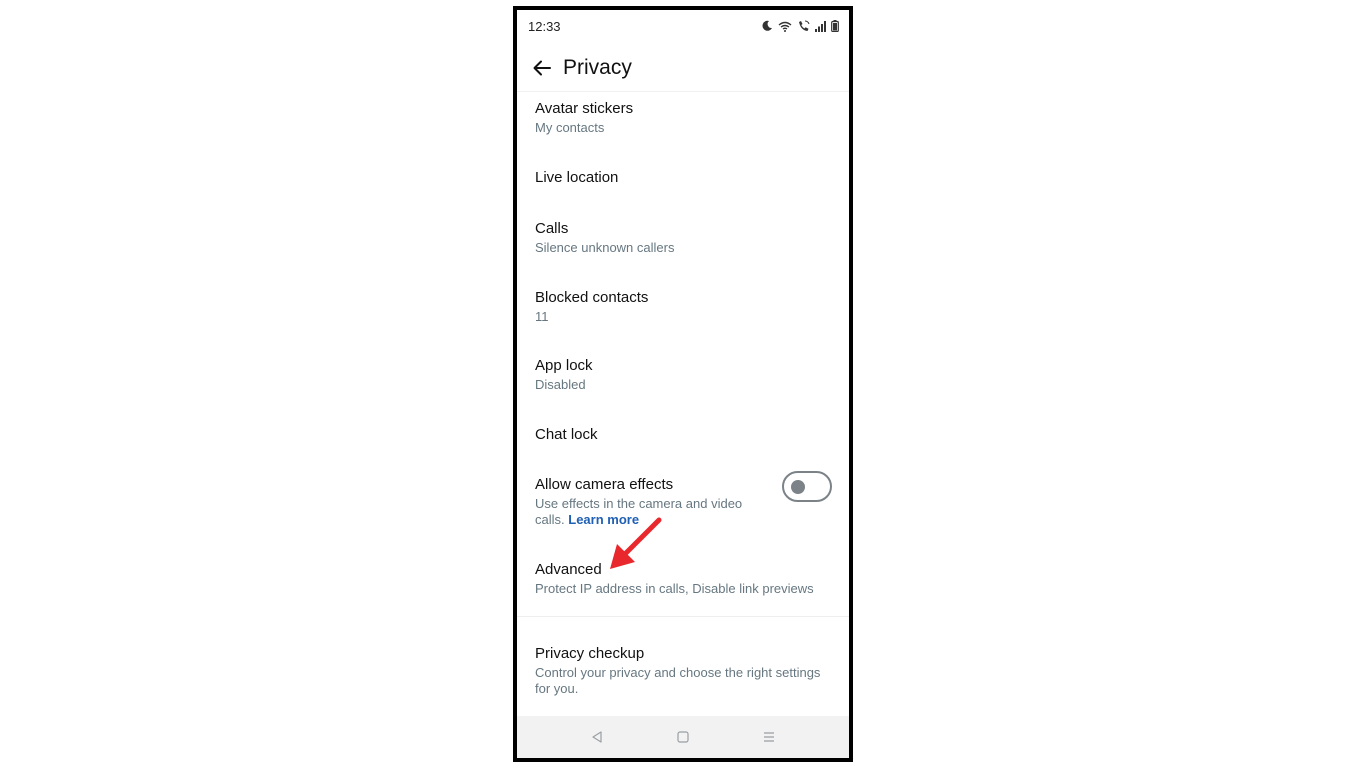  What do you see at coordinates (590, 653) in the screenshot?
I see `setting-title: Privacy checkup` at bounding box center [590, 653].